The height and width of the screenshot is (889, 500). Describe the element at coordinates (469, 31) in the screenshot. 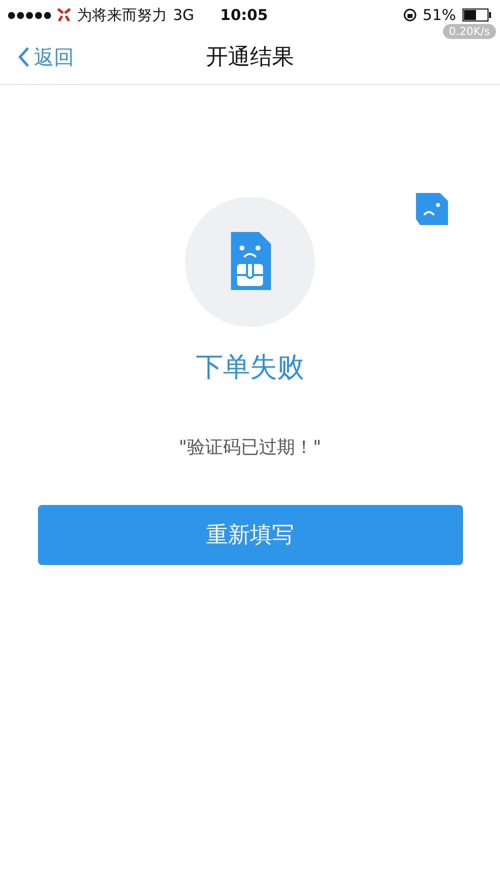

I see `network-speed-badge: 0.20K/s` at that location.